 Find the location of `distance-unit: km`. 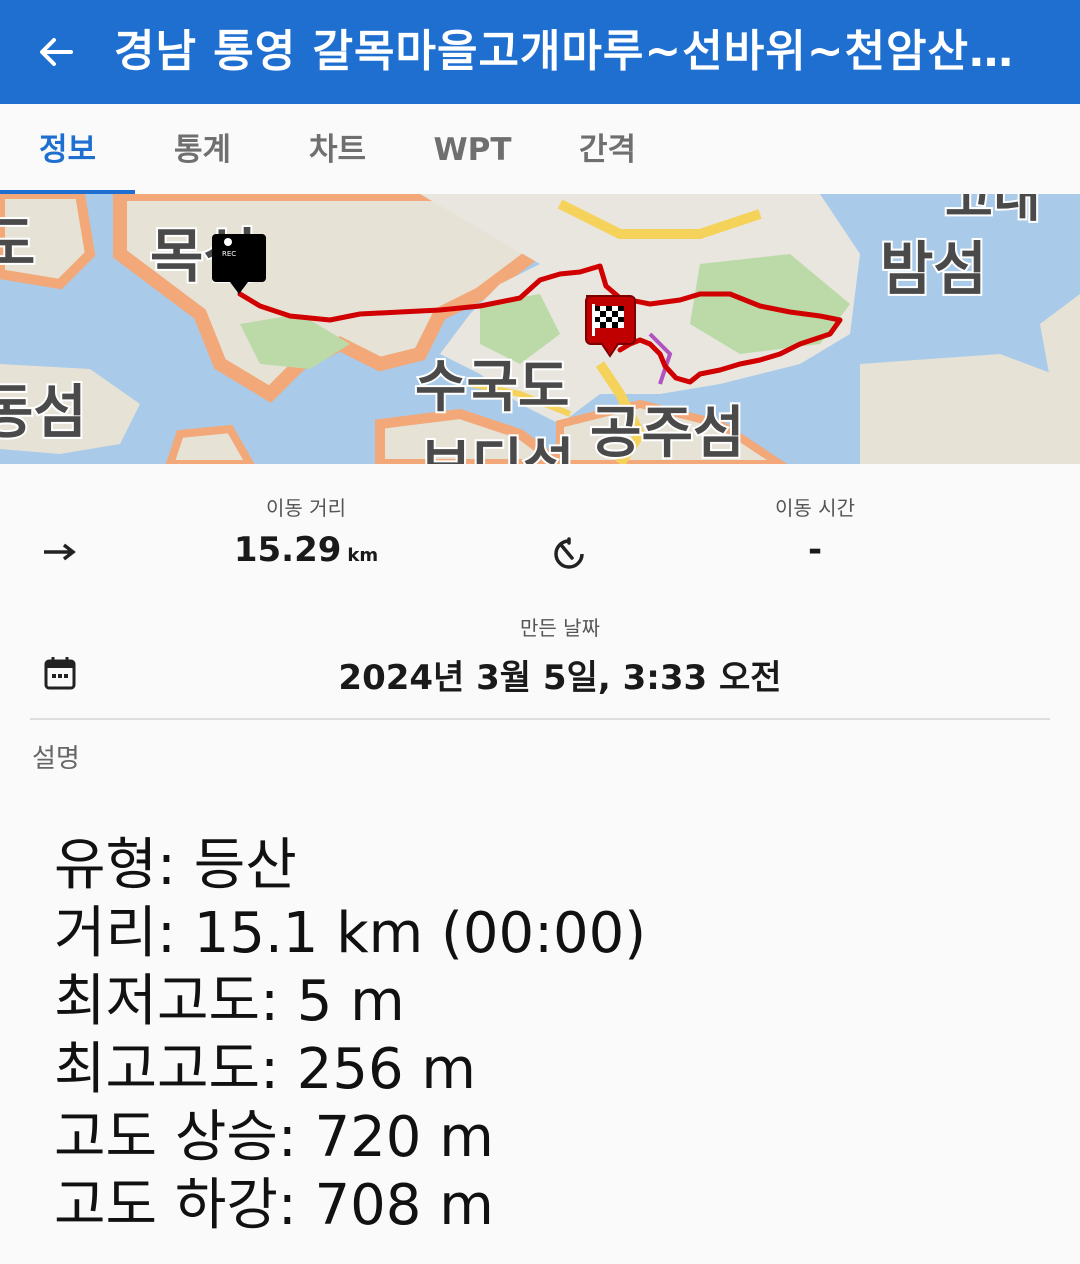

distance-unit: km is located at coordinates (363, 555).